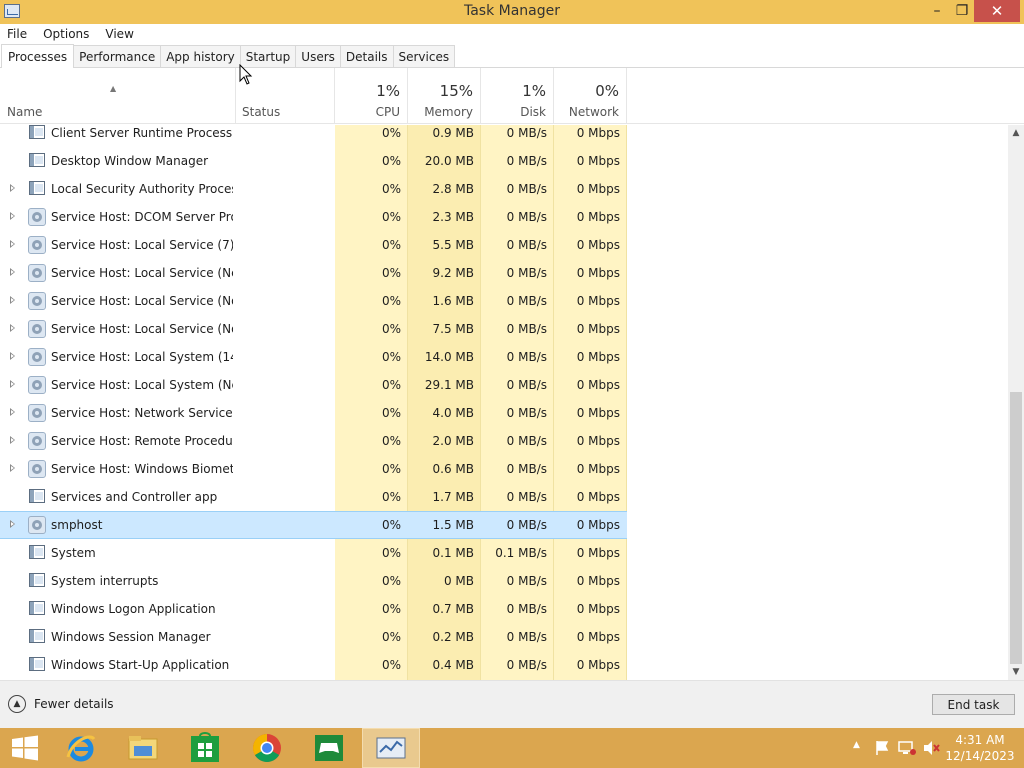  What do you see at coordinates (453, 413) in the screenshot?
I see `process-memory: 4.0 MB` at bounding box center [453, 413].